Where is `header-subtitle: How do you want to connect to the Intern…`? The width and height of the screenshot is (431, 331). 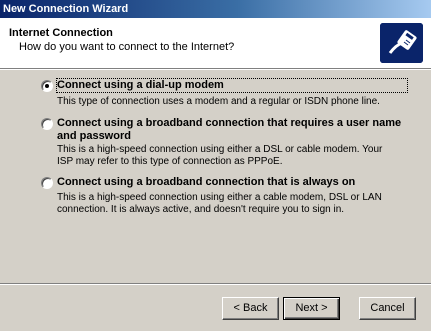
header-subtitle: How do you want to connect to the Intern… is located at coordinates (127, 47).